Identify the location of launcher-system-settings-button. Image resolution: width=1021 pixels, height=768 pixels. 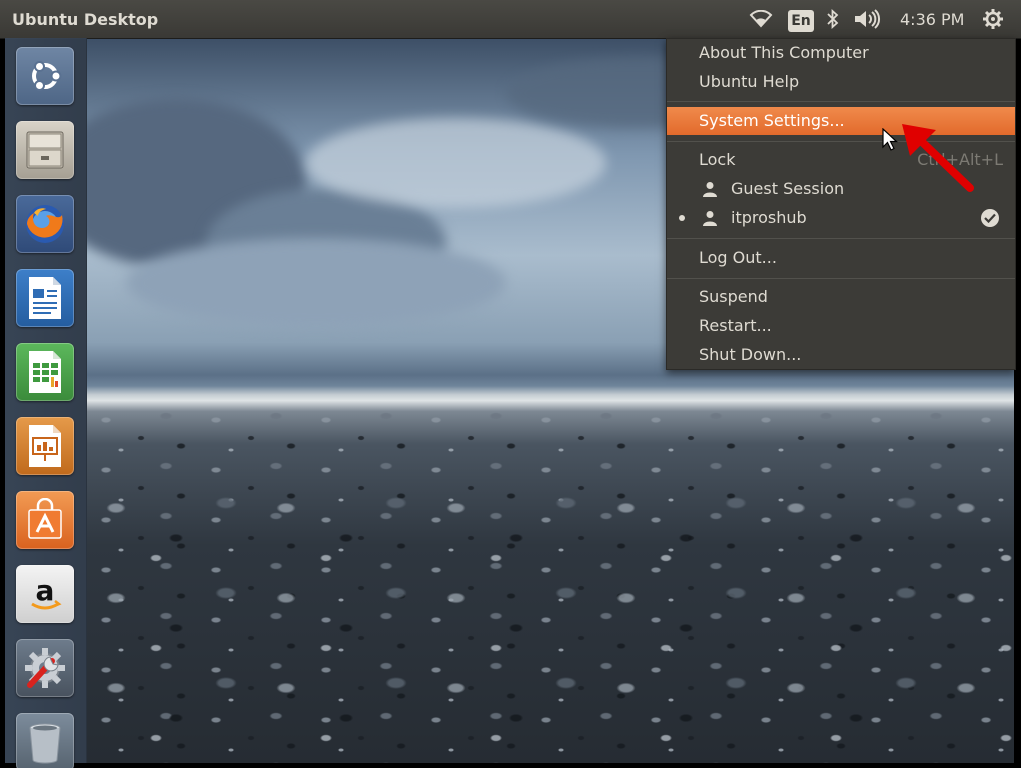
(45, 668).